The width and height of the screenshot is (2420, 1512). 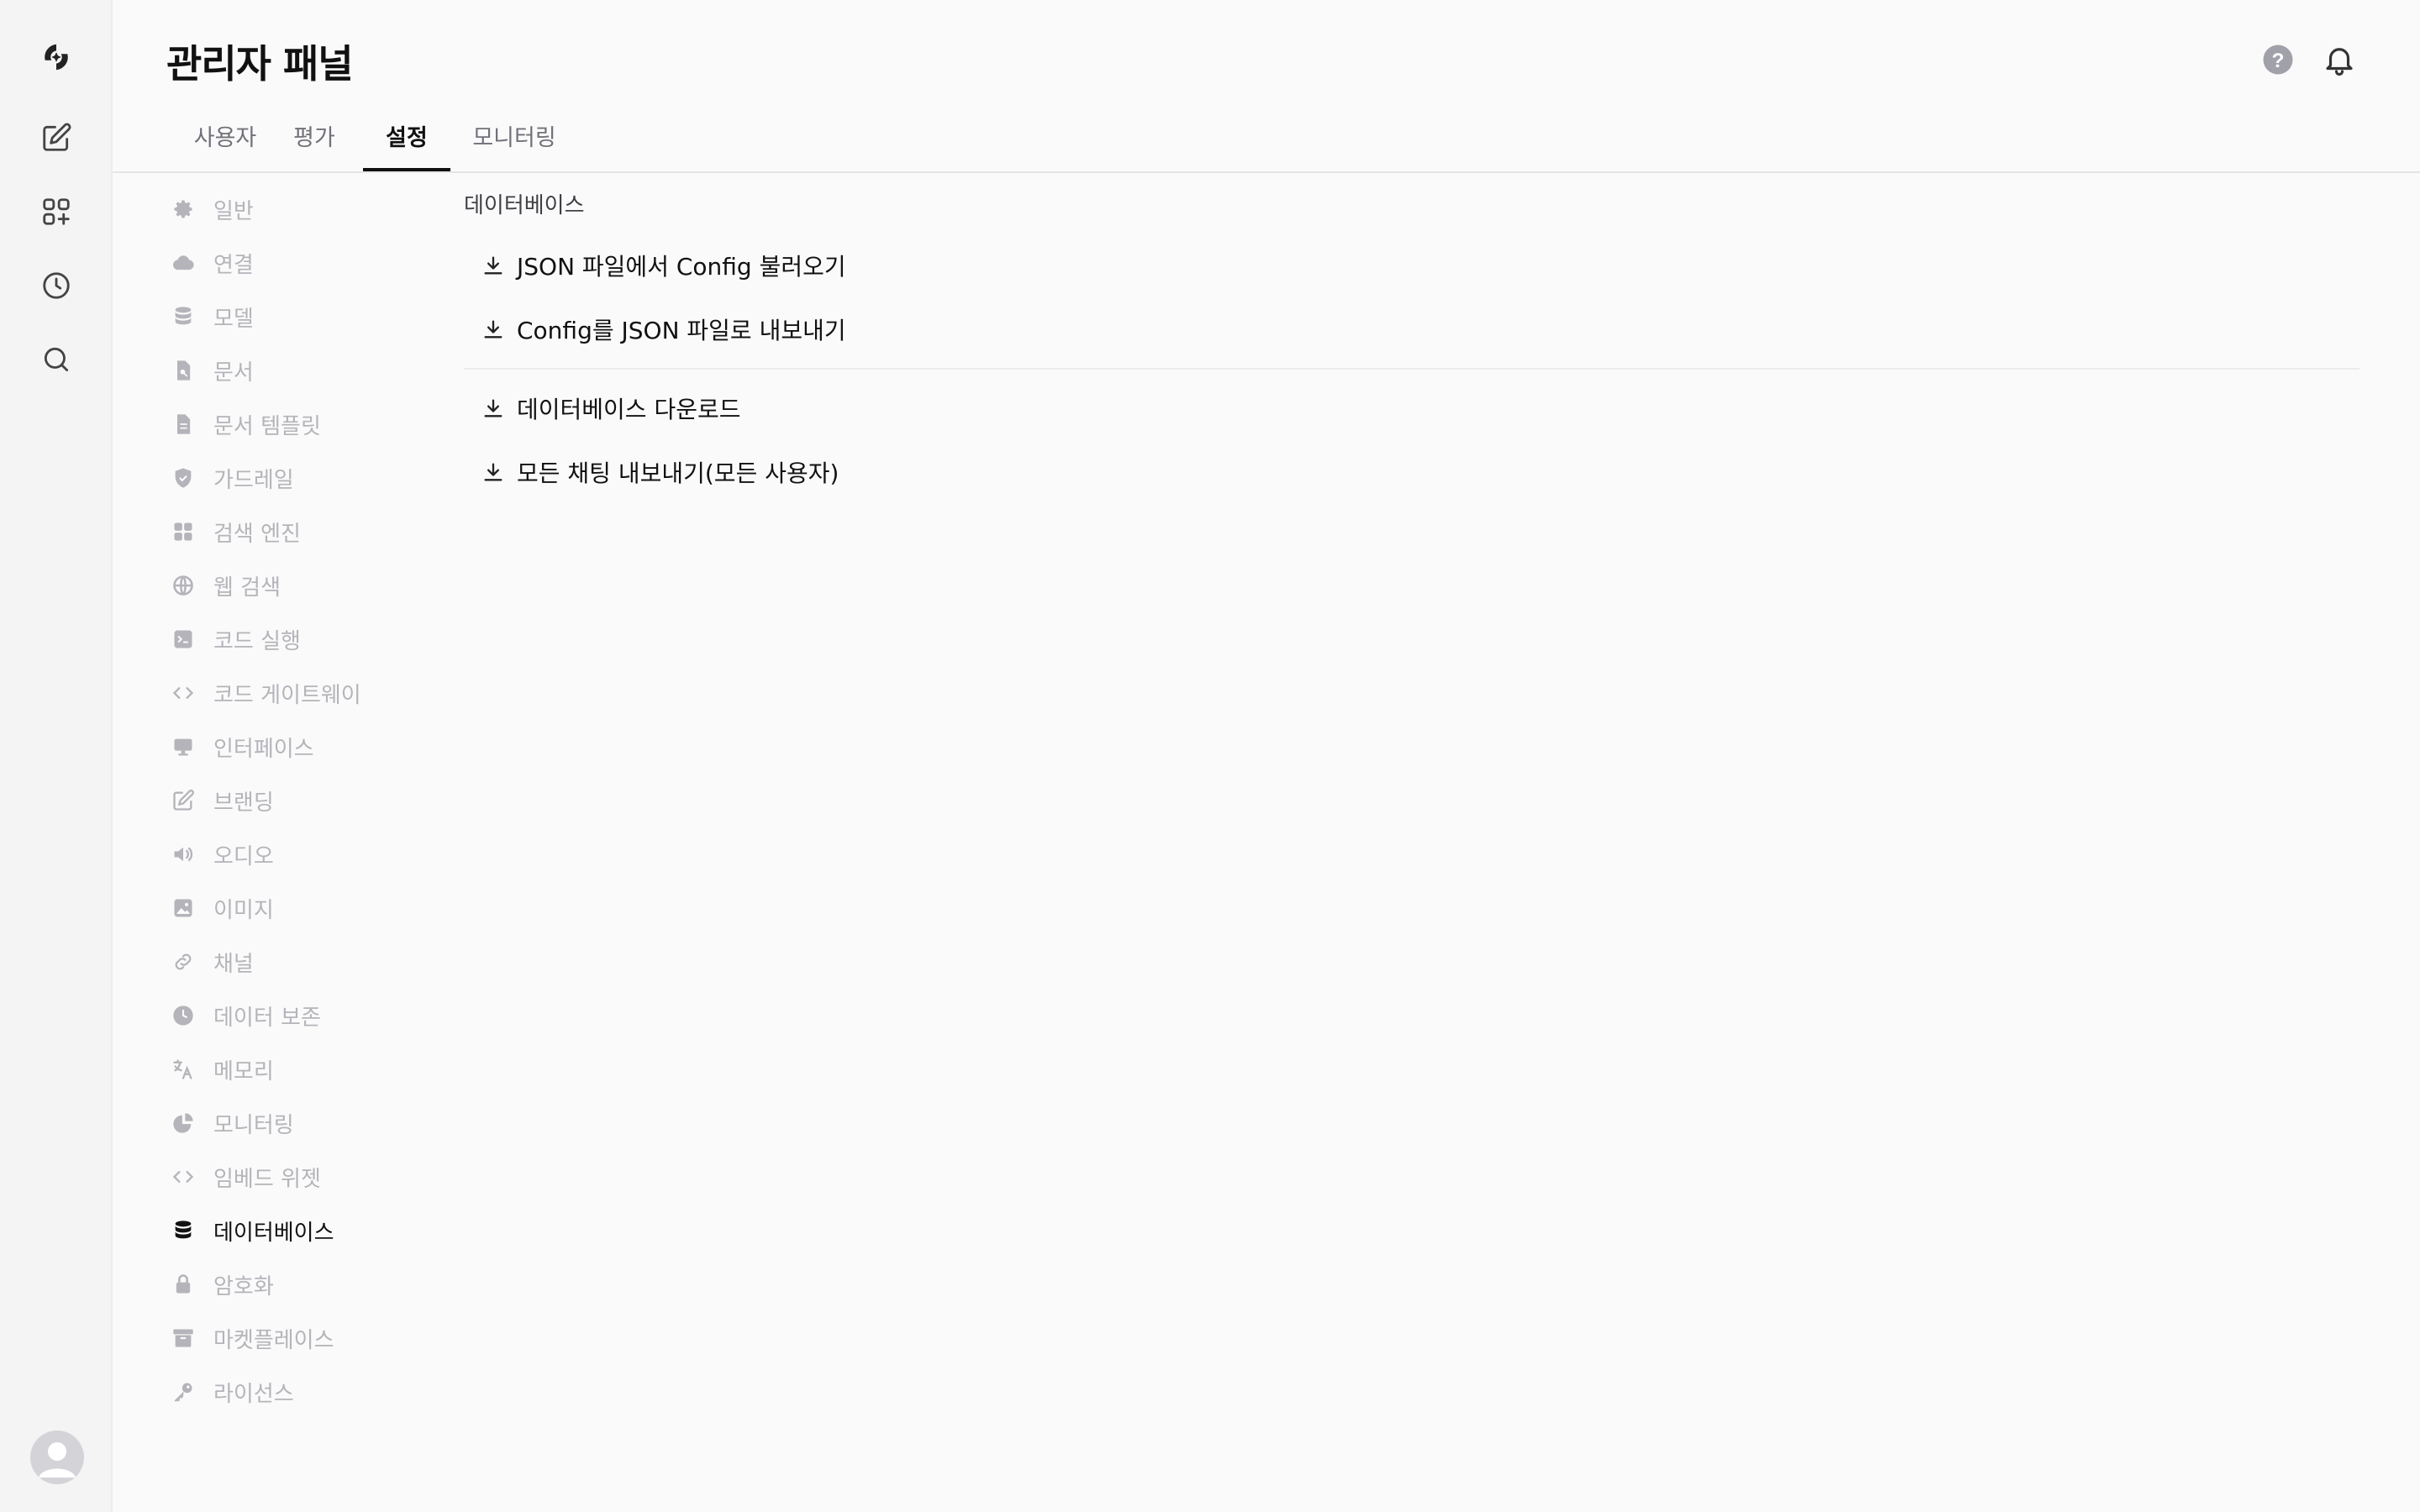 I want to click on sidebar-item-label: 모니터링, so click(x=254, y=1125).